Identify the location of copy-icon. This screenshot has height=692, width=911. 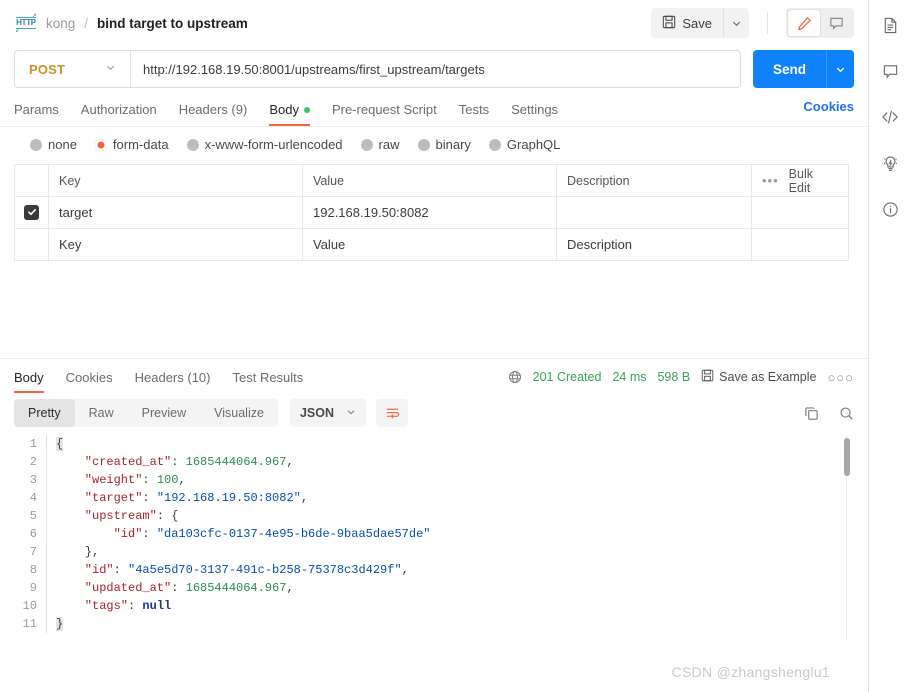
(811, 413).